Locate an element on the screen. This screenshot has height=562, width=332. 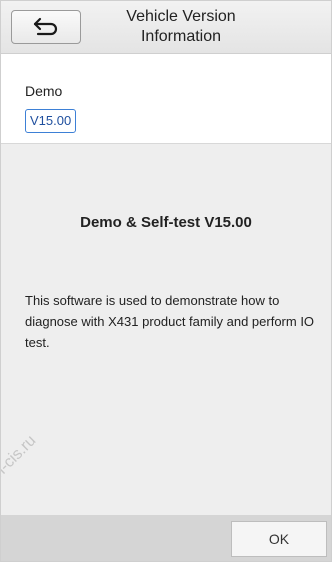
return-arrow-icon is located at coordinates (45, 26).